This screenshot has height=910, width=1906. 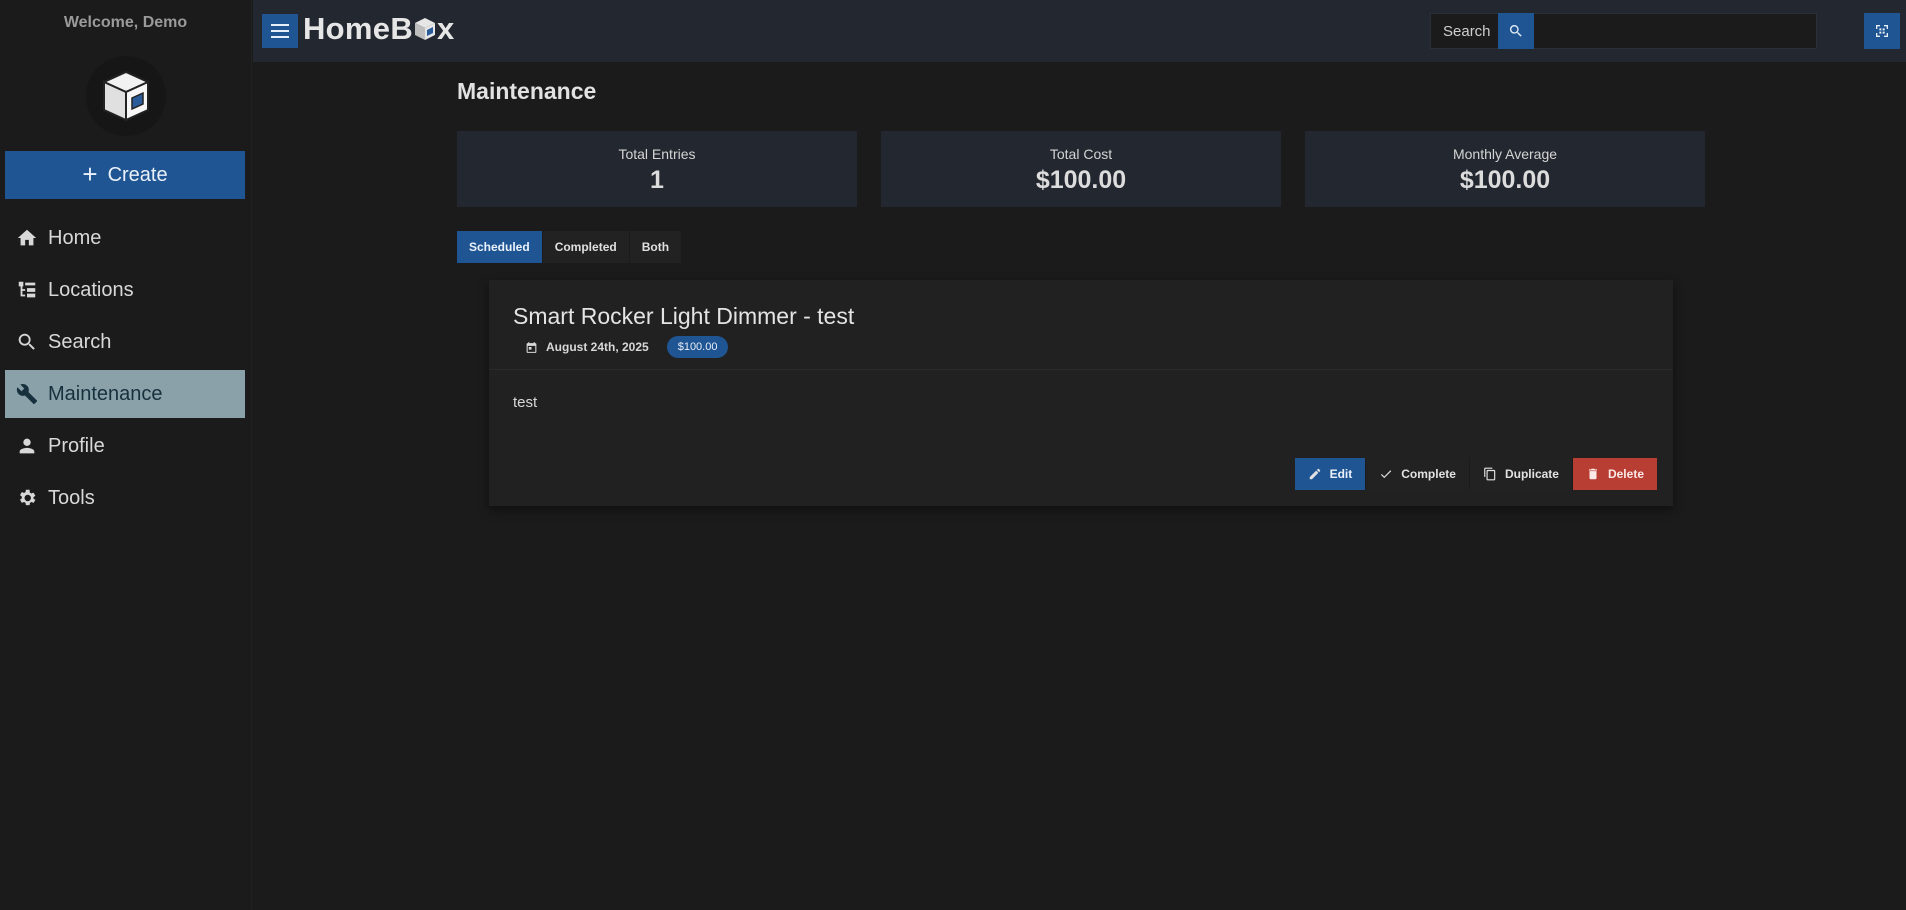 What do you see at coordinates (125, 446) in the screenshot?
I see `sidebar-item-profile: Profile` at bounding box center [125, 446].